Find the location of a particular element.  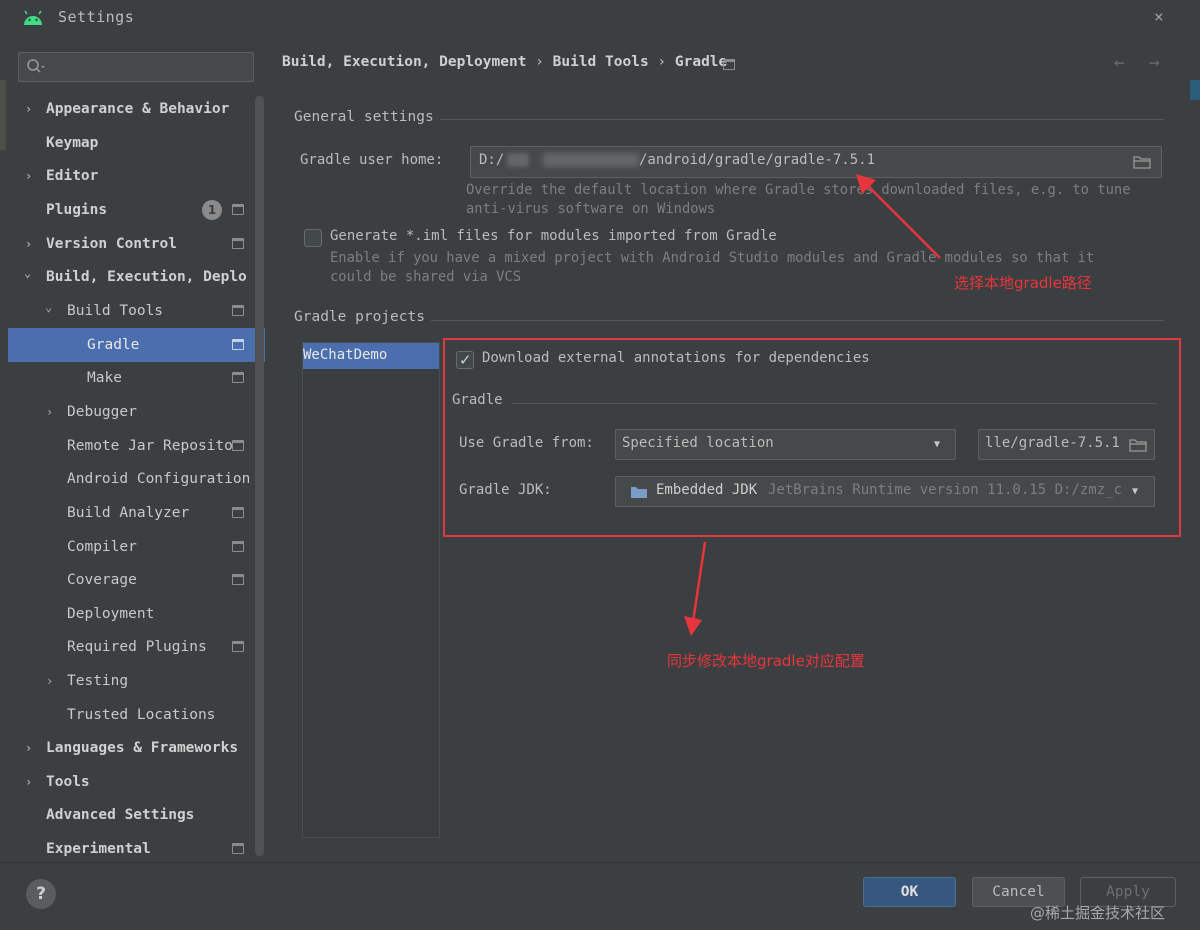

background-window-strip is located at coordinates (1195, 90).